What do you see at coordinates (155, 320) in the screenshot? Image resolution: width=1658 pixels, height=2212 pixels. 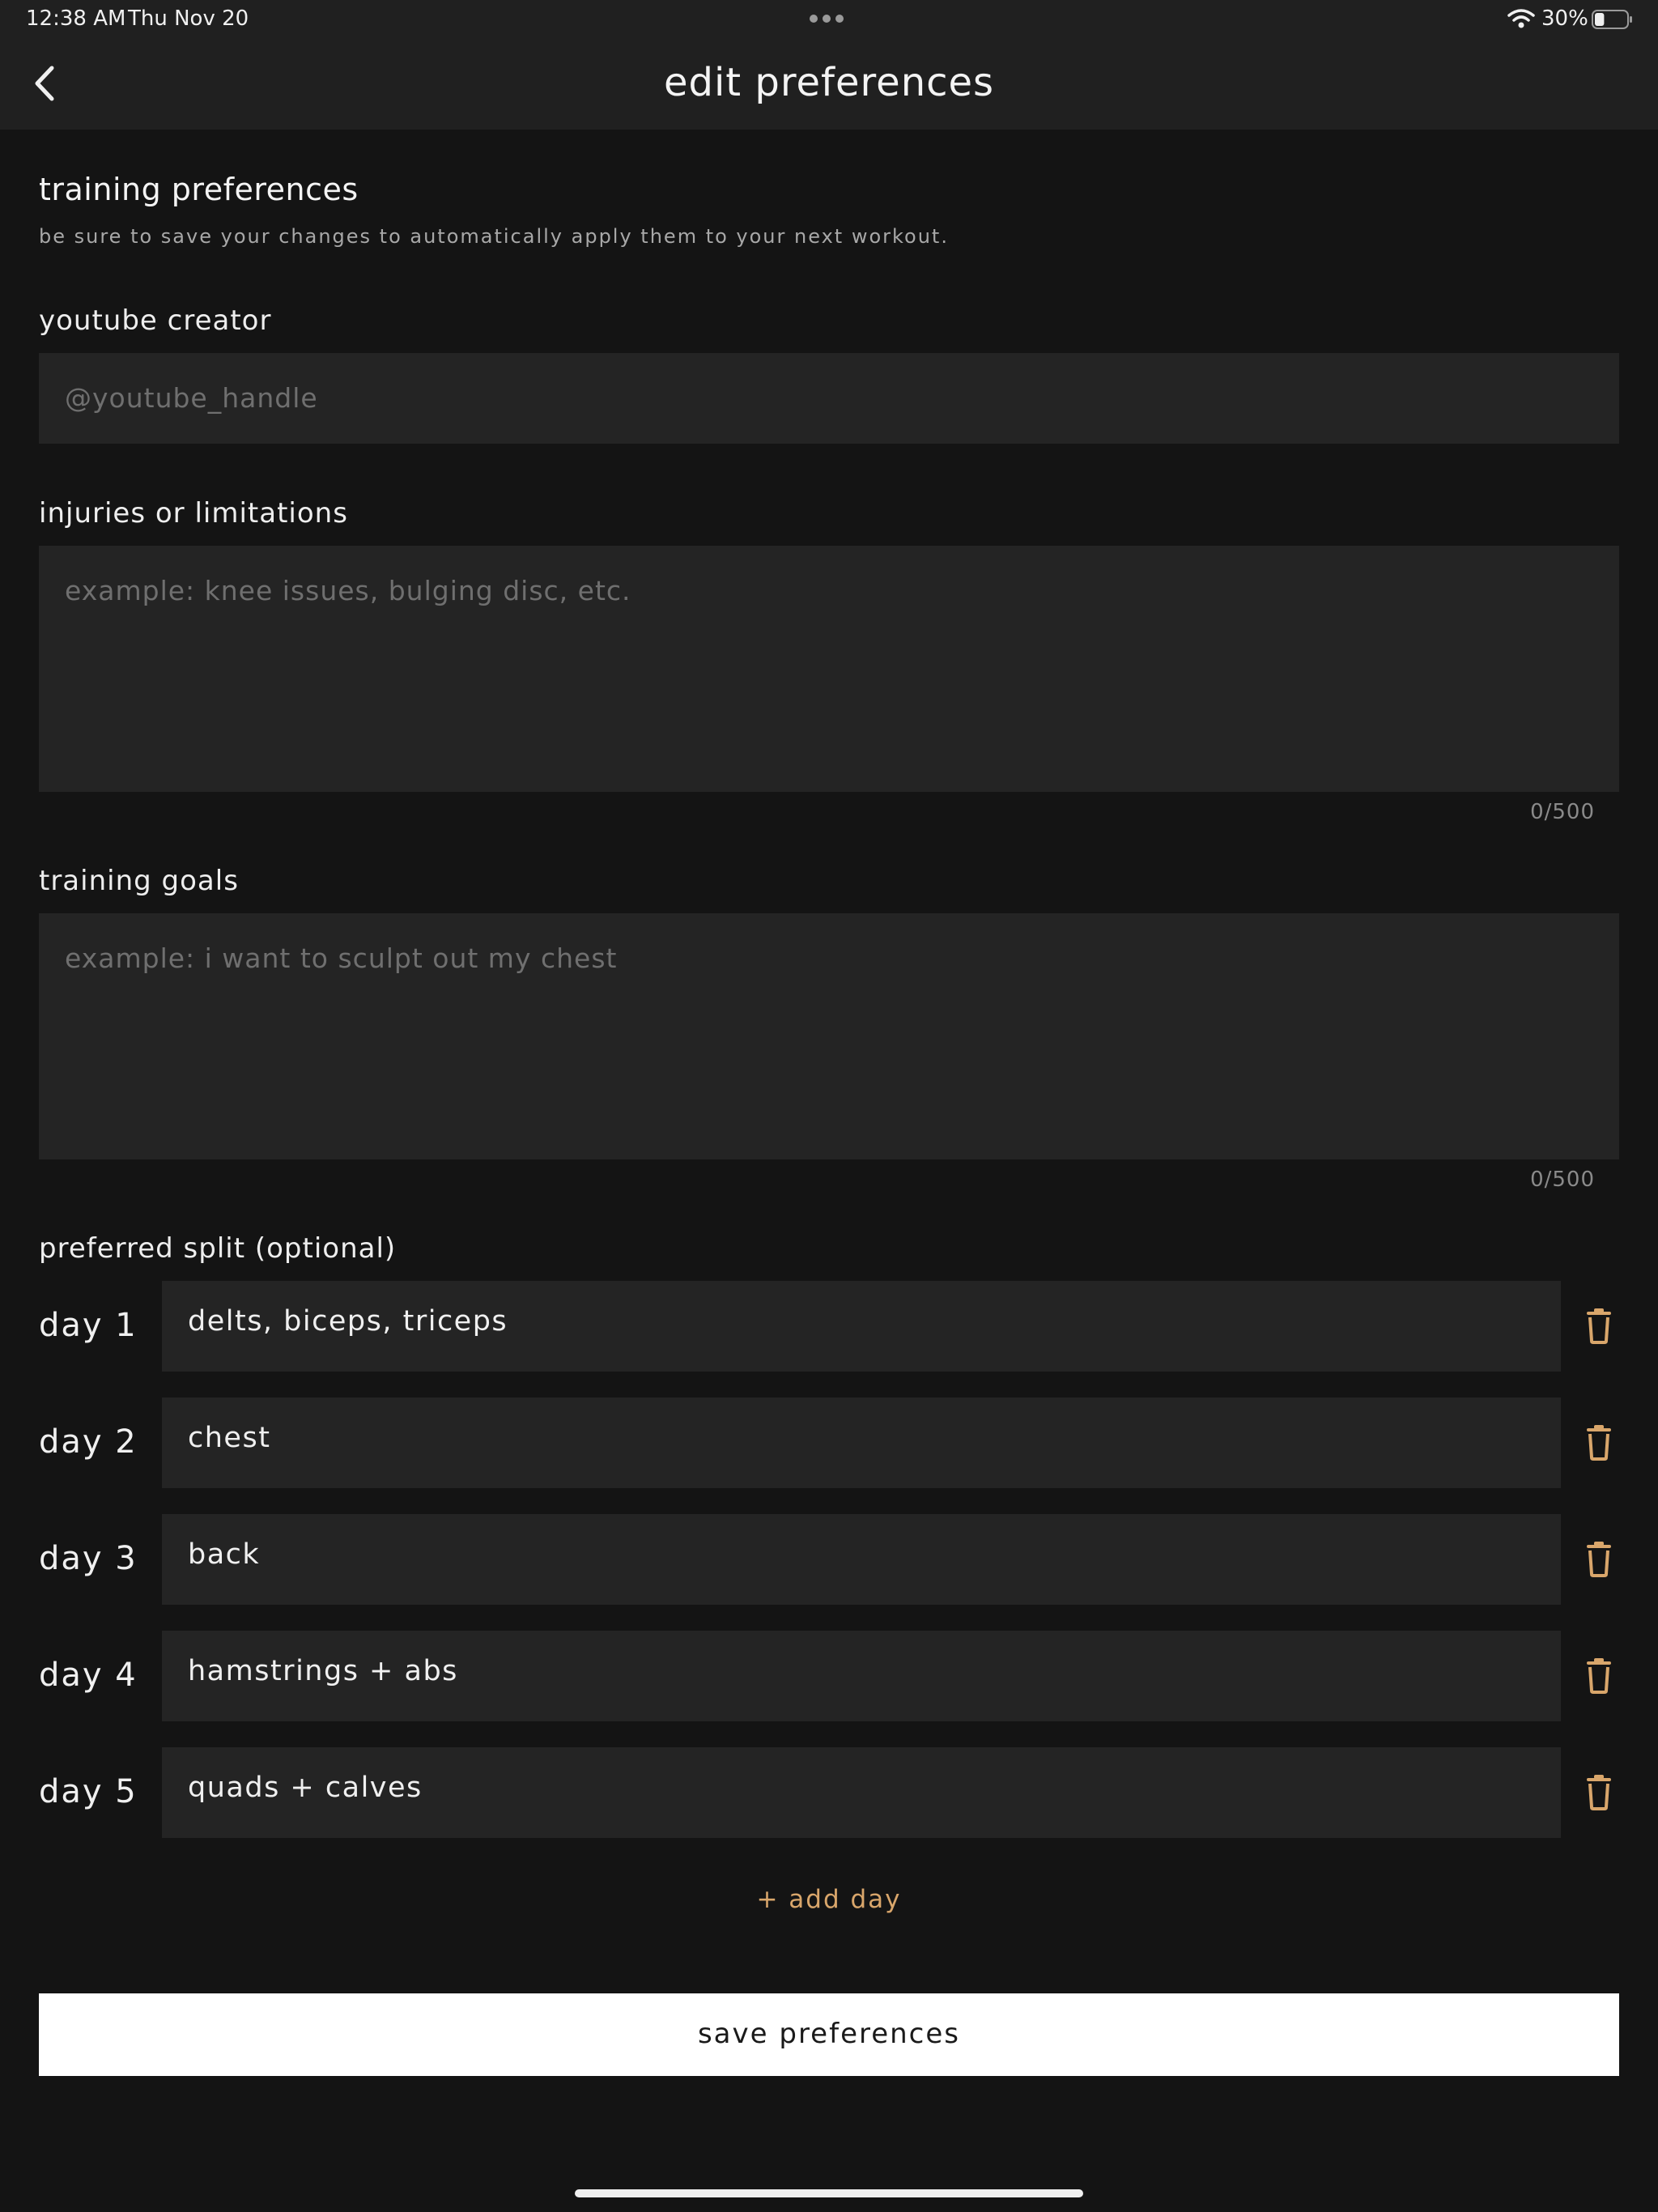 I see `youtube-creator-label: youtube creator` at bounding box center [155, 320].